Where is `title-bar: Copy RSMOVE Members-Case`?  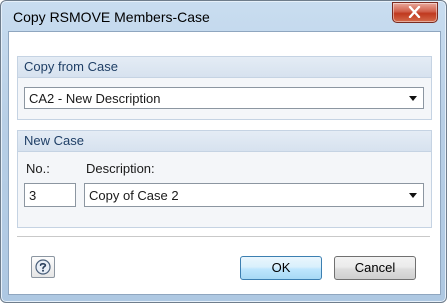 title-bar: Copy RSMOVE Members-Case is located at coordinates (223, 16).